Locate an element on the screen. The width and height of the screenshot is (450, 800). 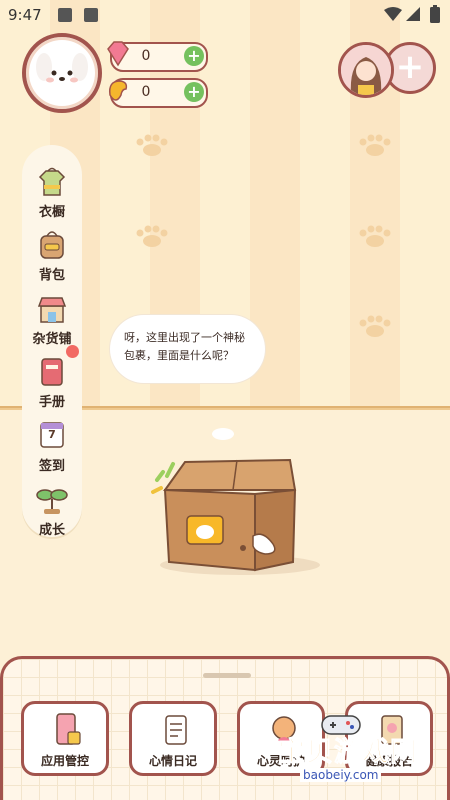
notification-square-icon is located at coordinates (91, 15).